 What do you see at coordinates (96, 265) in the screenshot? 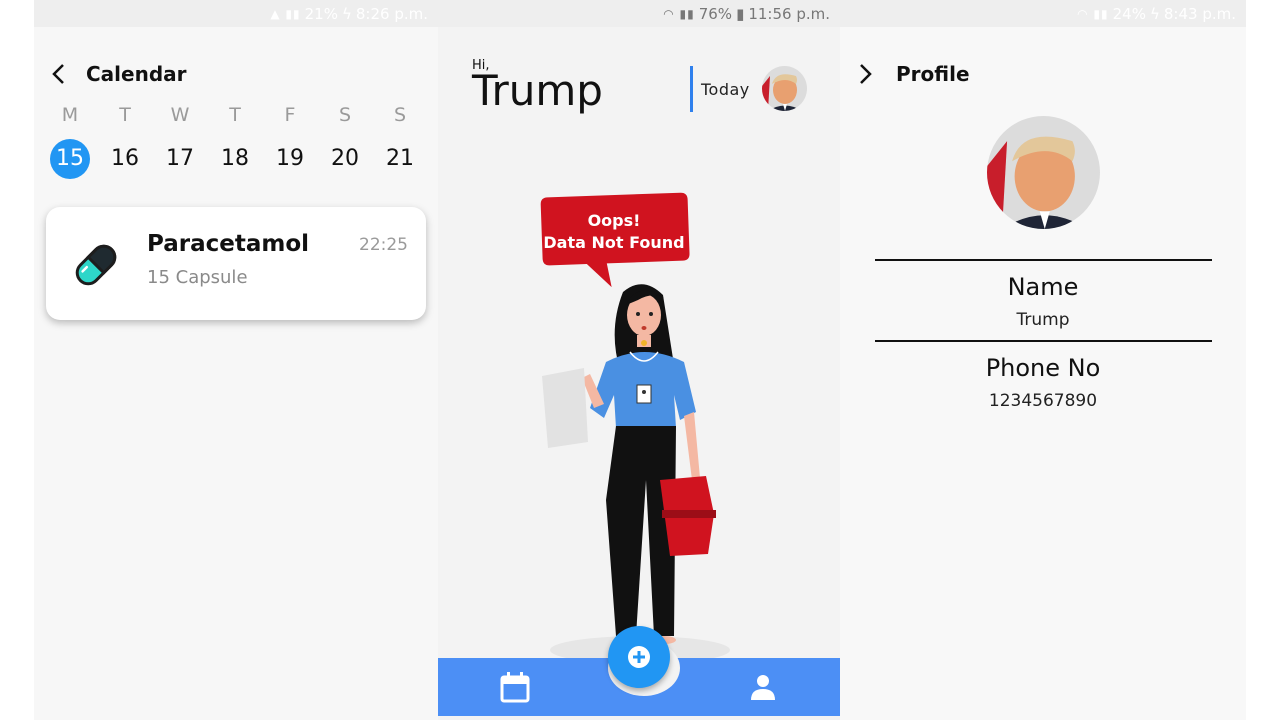
I see `capsule-icon` at bounding box center [96, 265].